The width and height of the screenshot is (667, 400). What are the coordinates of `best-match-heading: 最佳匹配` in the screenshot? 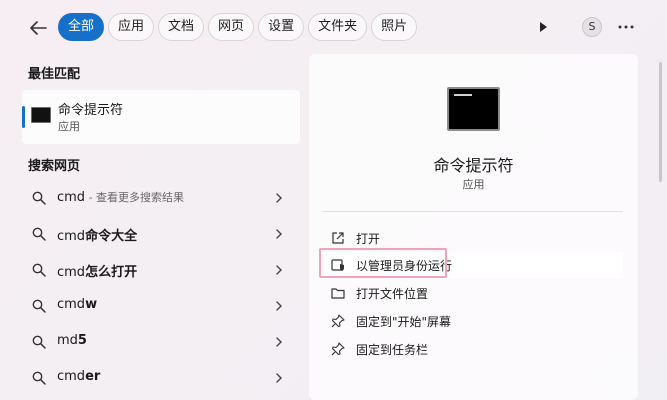 It's located at (54, 74).